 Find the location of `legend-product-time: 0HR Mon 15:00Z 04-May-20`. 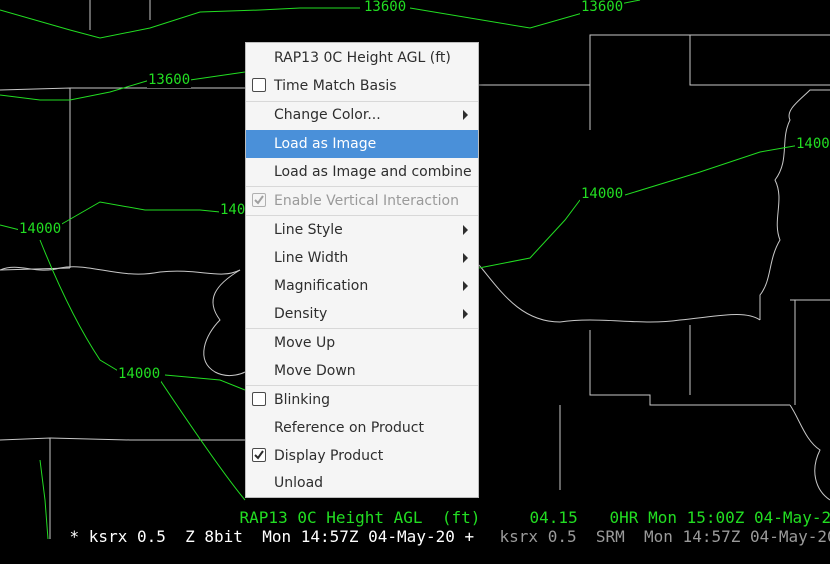

legend-product-time: 0HR Mon 15:00Z 04-May-20 is located at coordinates (719, 517).